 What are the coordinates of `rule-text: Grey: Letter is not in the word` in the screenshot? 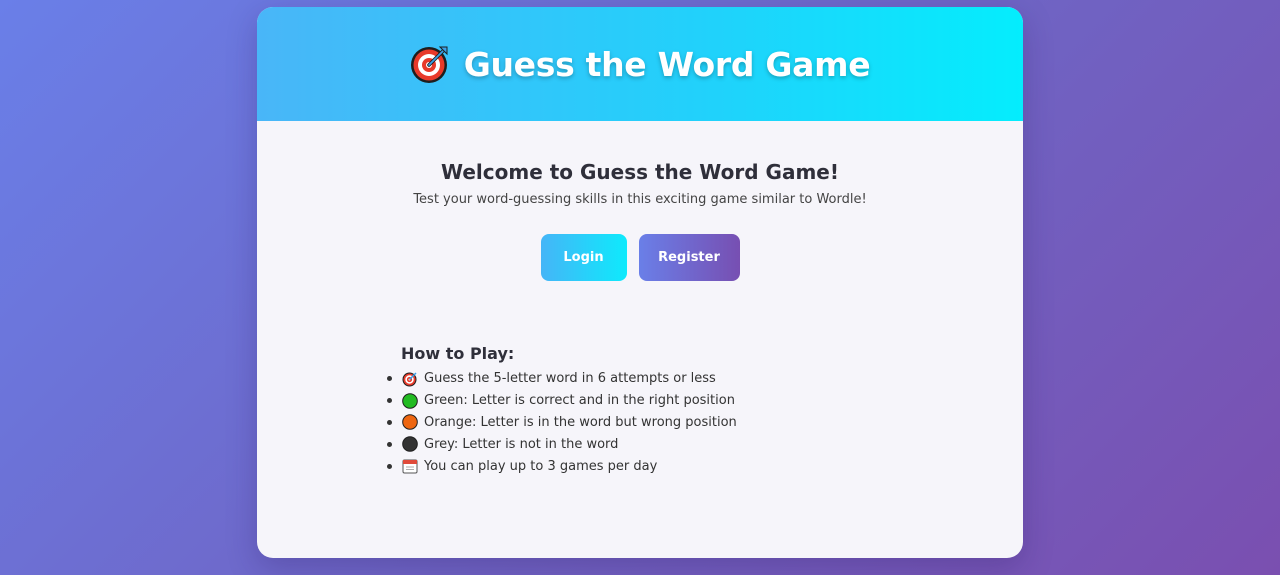 It's located at (521, 444).